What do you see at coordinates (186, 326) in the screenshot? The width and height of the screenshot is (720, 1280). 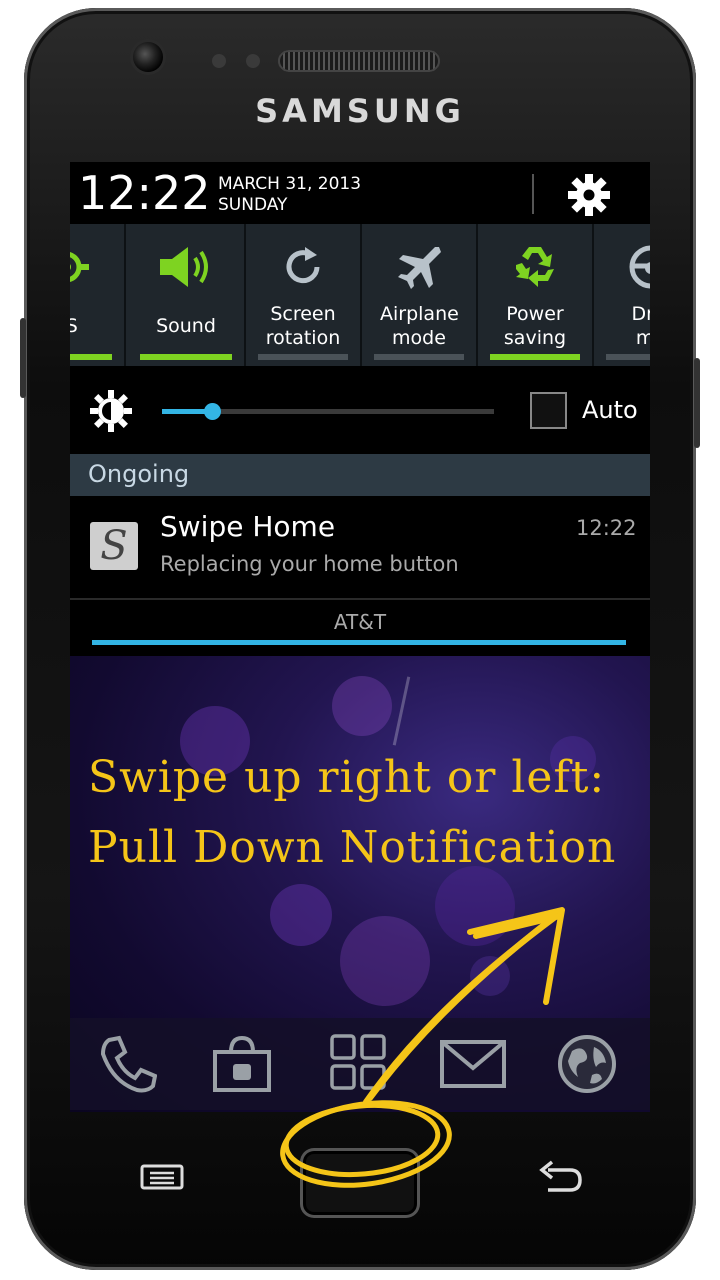 I see `toggle-label: Sound` at bounding box center [186, 326].